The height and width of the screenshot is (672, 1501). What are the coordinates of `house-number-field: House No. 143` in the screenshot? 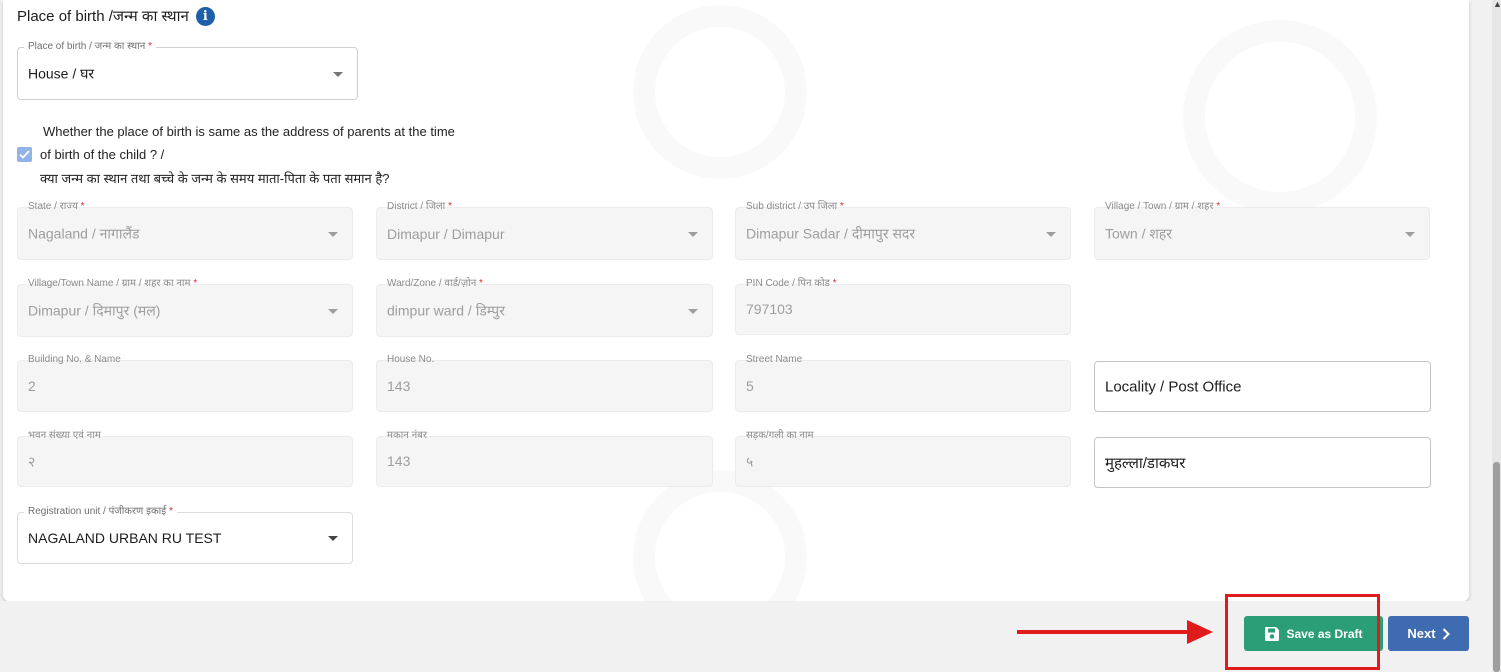 It's located at (544, 383).